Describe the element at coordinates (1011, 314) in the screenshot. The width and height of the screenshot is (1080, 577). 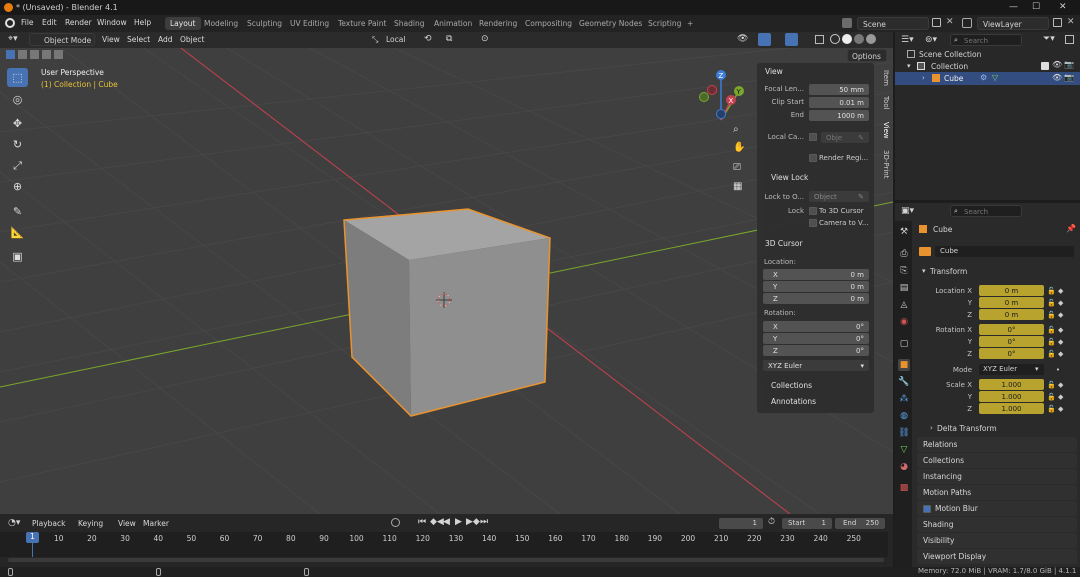
I see `location-z-field: 0 m` at that location.